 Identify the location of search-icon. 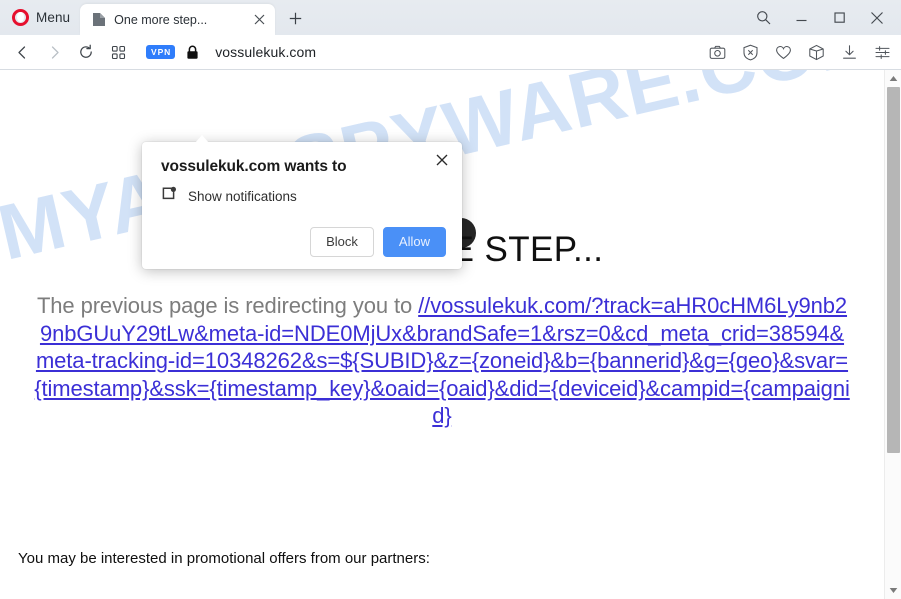
(763, 18).